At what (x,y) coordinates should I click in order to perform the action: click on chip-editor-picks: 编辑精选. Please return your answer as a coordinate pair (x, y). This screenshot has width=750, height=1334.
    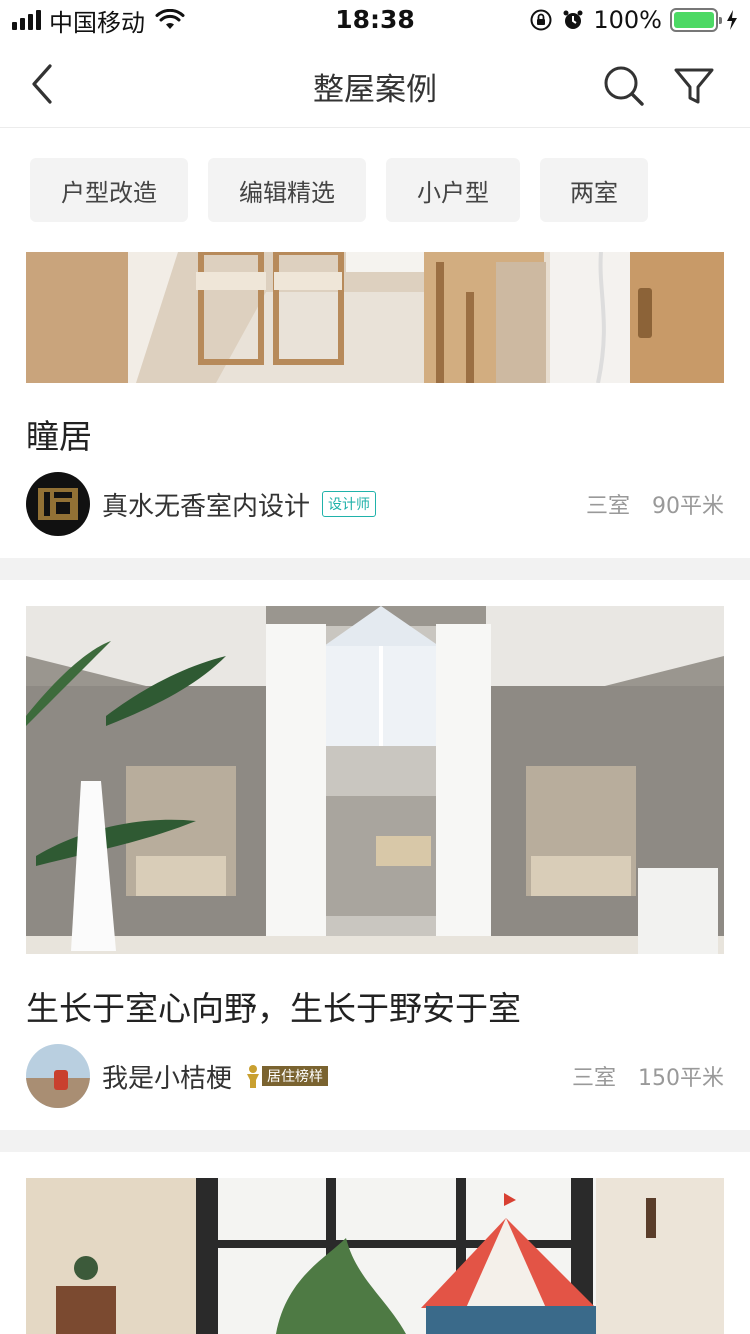
    Looking at the image, I should click on (287, 190).